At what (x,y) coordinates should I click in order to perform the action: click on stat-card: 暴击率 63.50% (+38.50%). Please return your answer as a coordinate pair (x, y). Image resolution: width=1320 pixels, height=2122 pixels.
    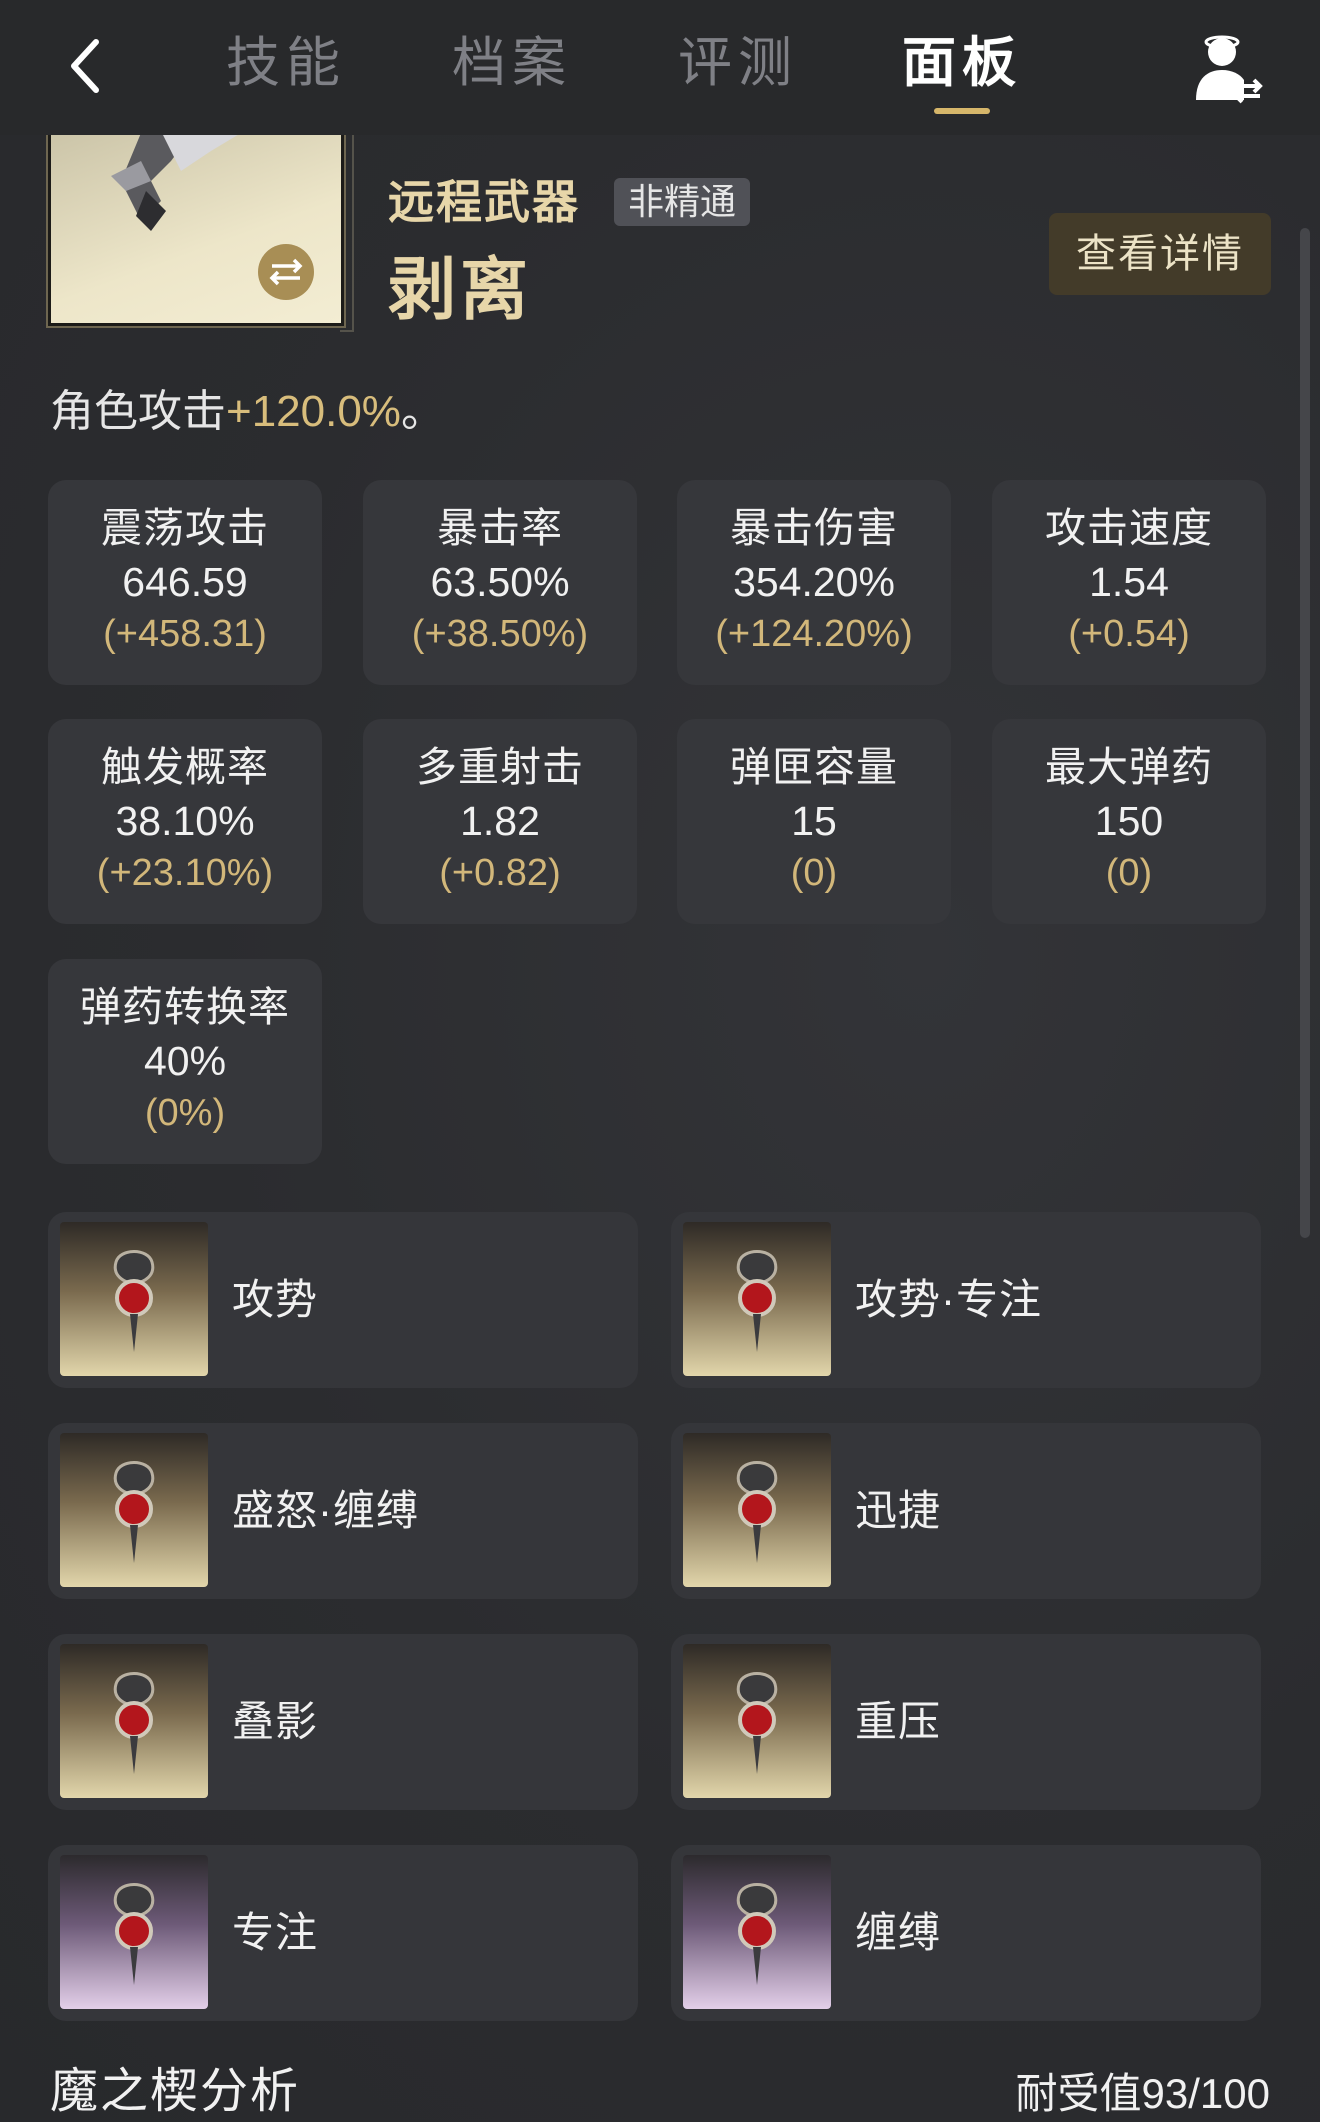
    Looking at the image, I should click on (500, 582).